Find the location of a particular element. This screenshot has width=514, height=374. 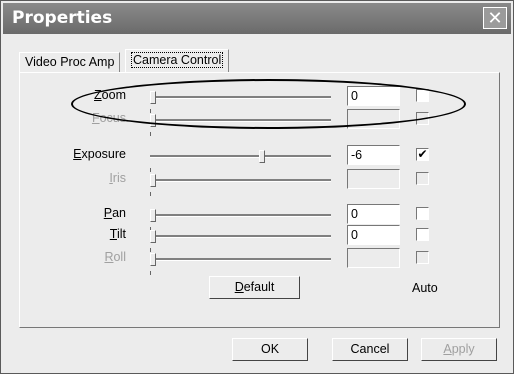

roll-value-field is located at coordinates (373, 258).